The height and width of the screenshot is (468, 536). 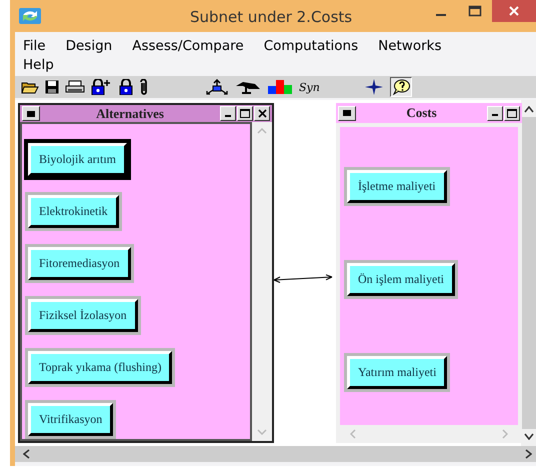 I want to click on node-button: Elektrokinetik, so click(x=73, y=211).